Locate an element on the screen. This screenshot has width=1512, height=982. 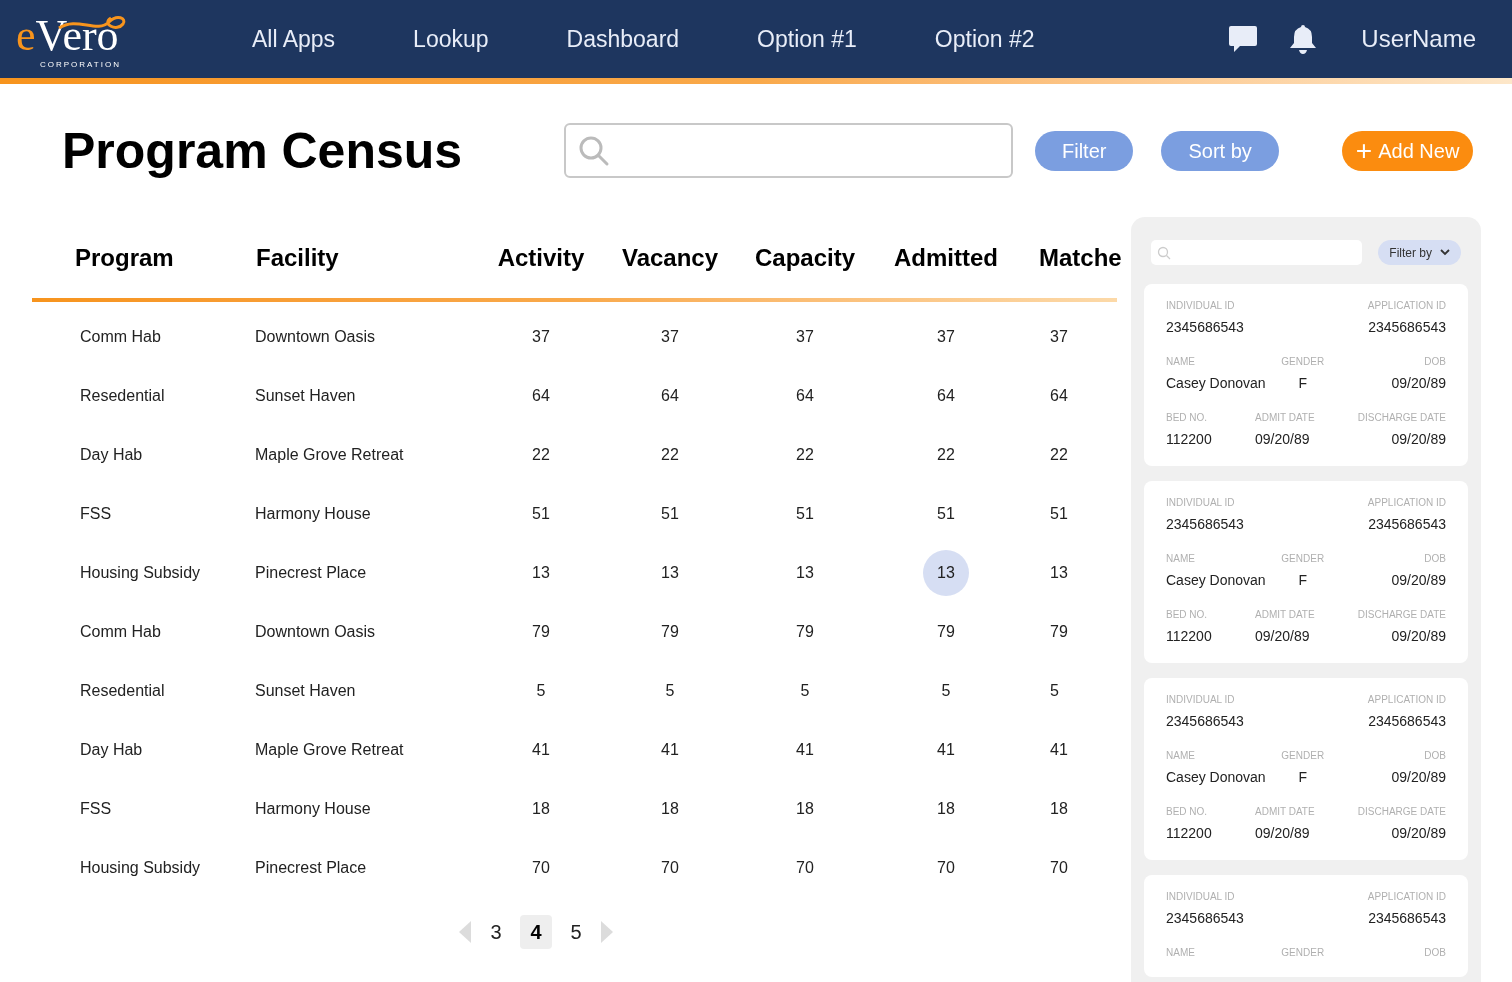
user-name: UserName is located at coordinates (1418, 39).